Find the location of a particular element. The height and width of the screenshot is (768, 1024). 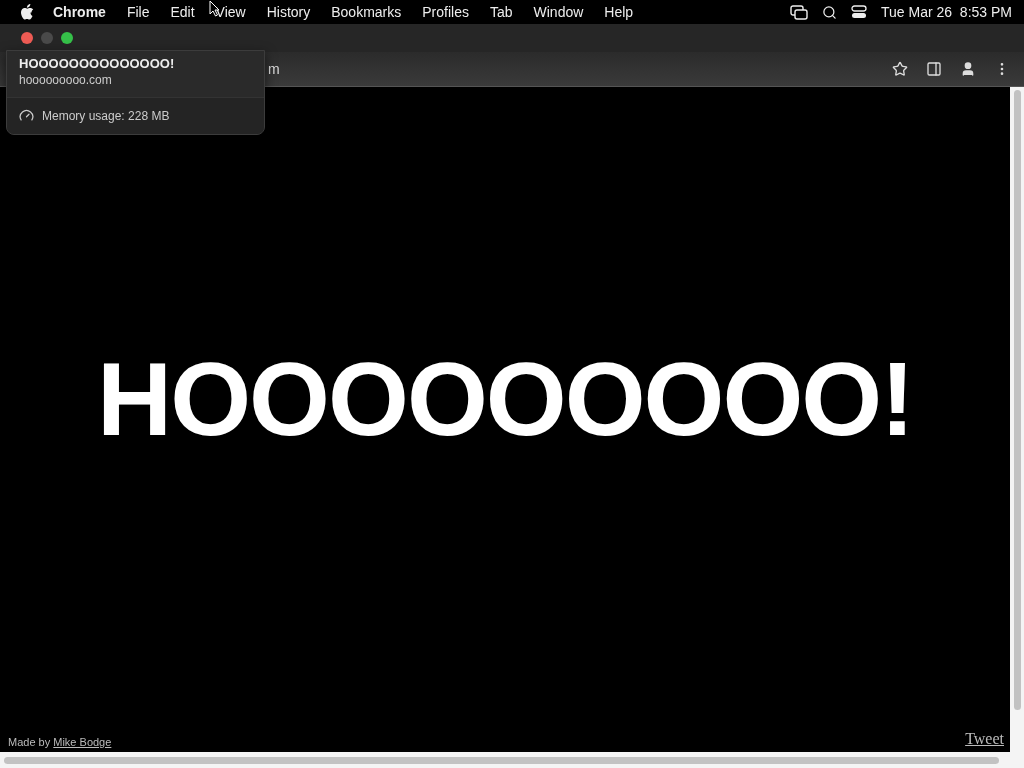

credit-text: Made by Mike Bodge is located at coordinates (60, 742).